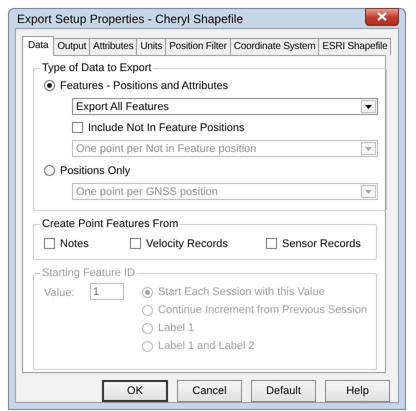 The image size is (416, 411). What do you see at coordinates (357, 391) in the screenshot?
I see `dialog-button: Help` at bounding box center [357, 391].